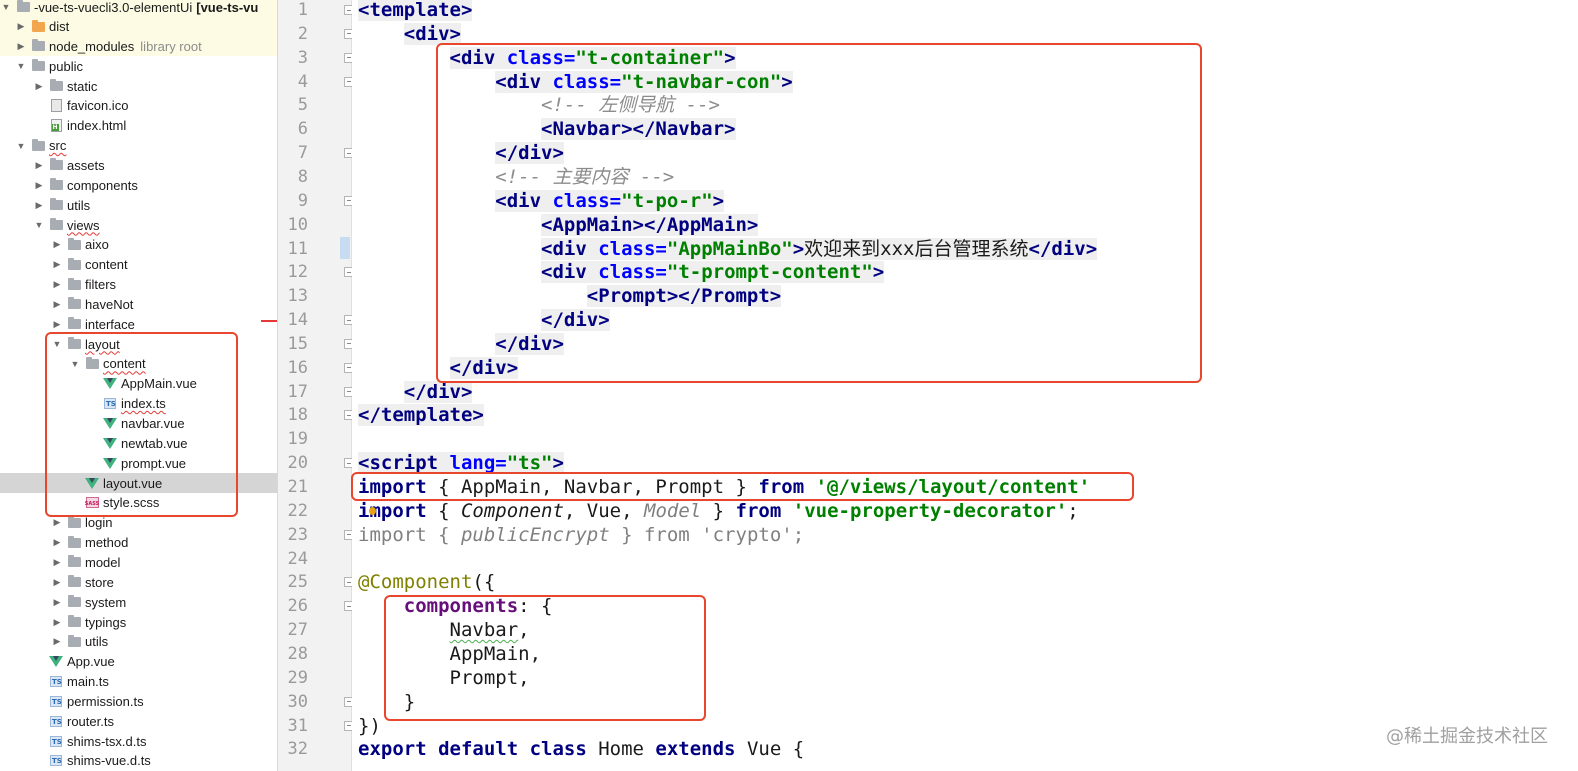 This screenshot has width=1578, height=771. Describe the element at coordinates (109, 304) in the screenshot. I see `tree-item-label: haveNot` at that location.